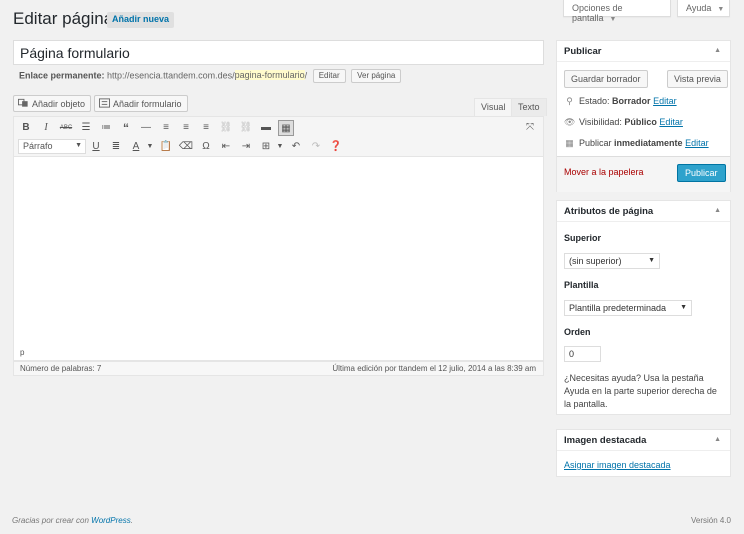  Describe the element at coordinates (206, 147) in the screenshot. I see `special-character-icon: Ω` at that location.